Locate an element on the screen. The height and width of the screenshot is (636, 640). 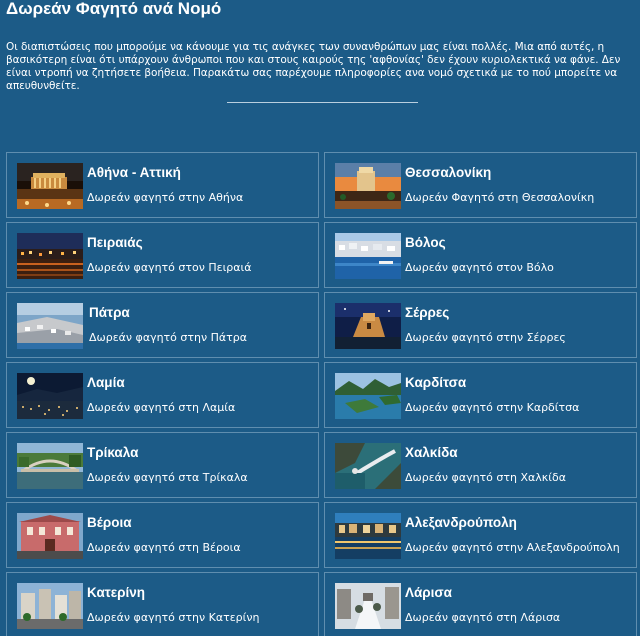
city-desc-link: Δωρεάν φαγητό στον Πειραιά is located at coordinates (169, 268).